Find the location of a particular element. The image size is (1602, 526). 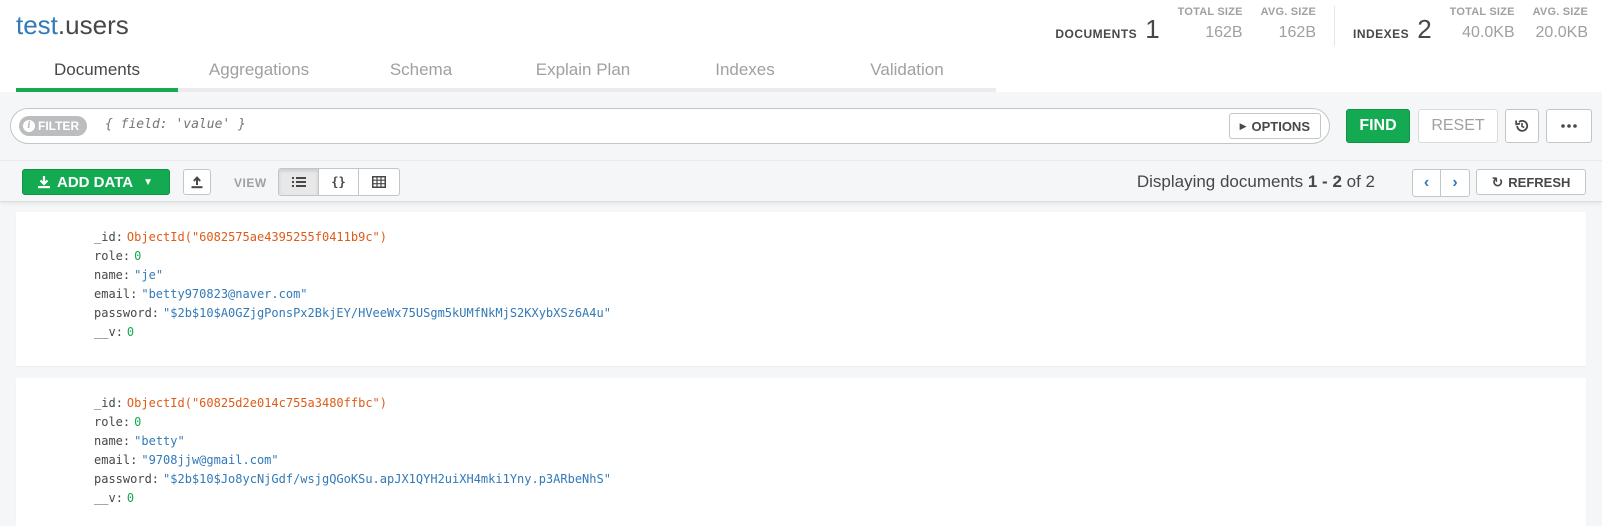

caret-down-icon: ▼ is located at coordinates (148, 182).